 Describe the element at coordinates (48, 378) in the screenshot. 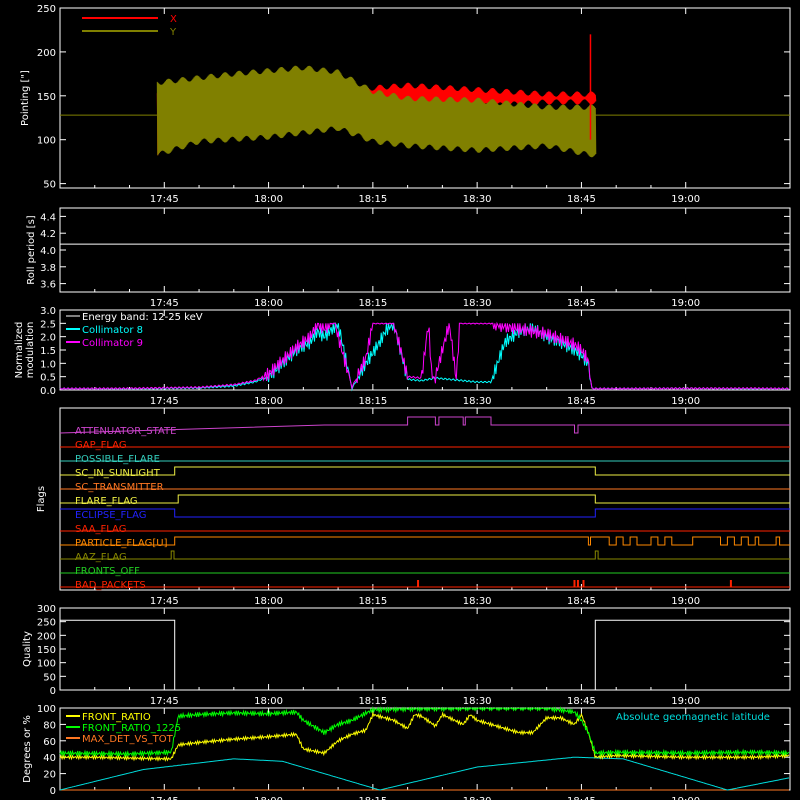

I see `y-tick-label: 0.5` at that location.